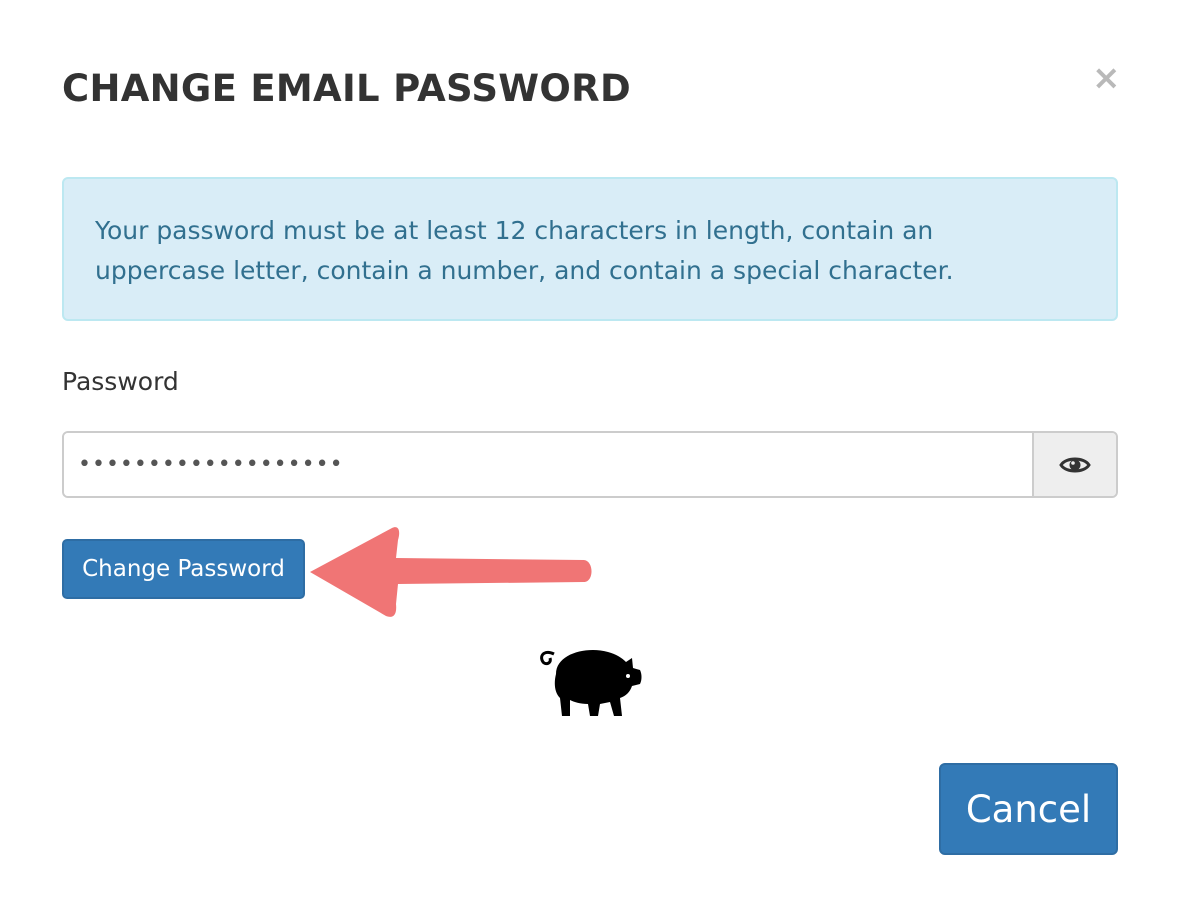  What do you see at coordinates (183, 569) in the screenshot?
I see `change-password-button: Change Password` at bounding box center [183, 569].